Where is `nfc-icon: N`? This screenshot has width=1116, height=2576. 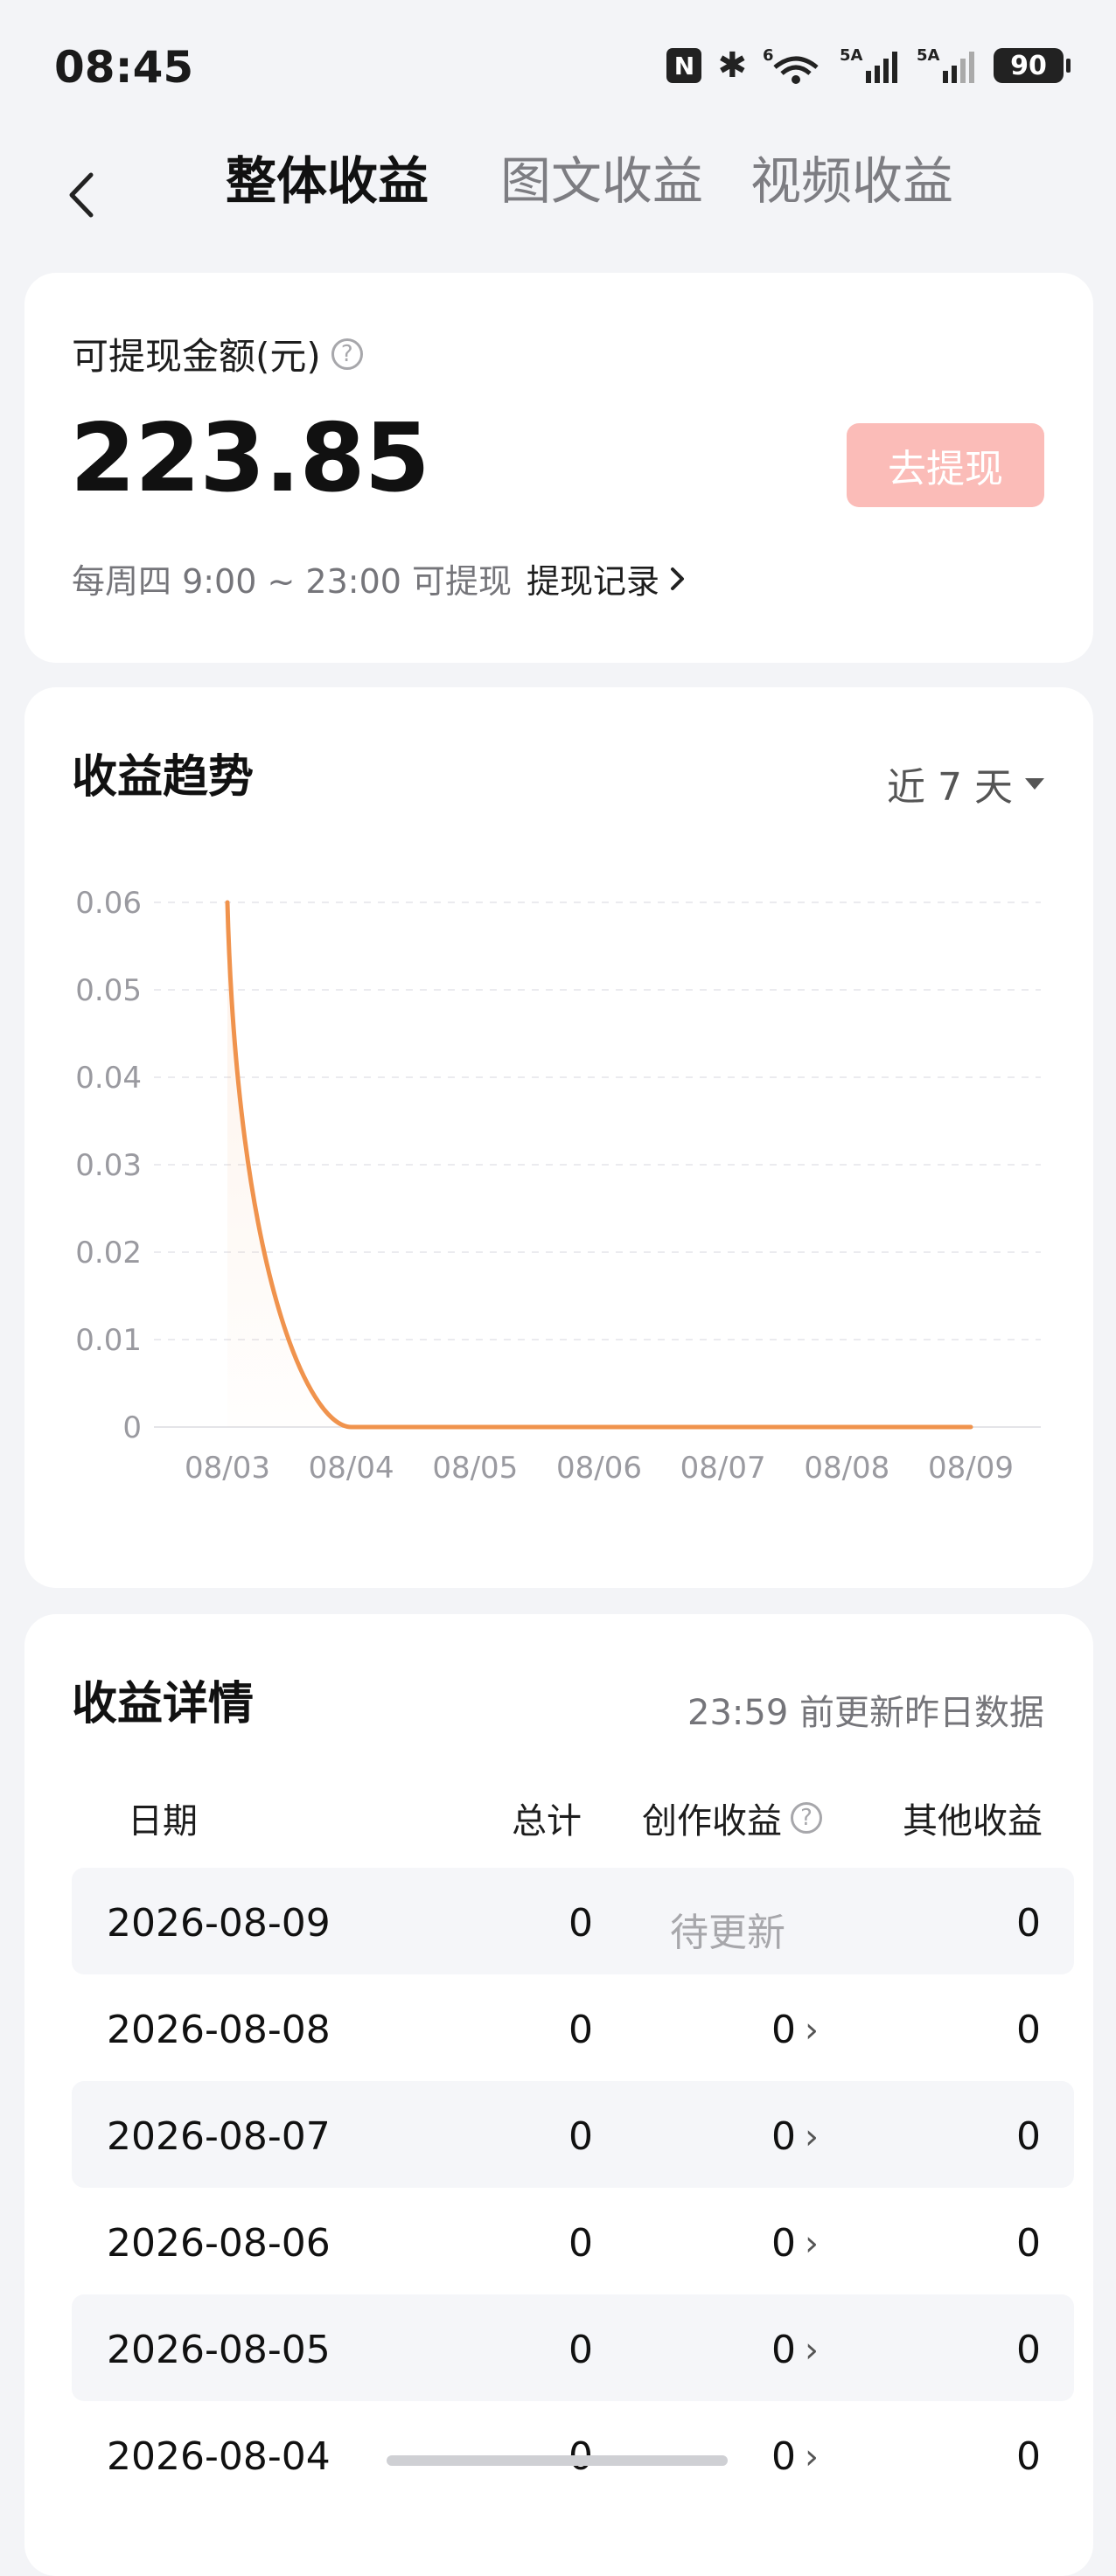 nfc-icon: N is located at coordinates (683, 65).